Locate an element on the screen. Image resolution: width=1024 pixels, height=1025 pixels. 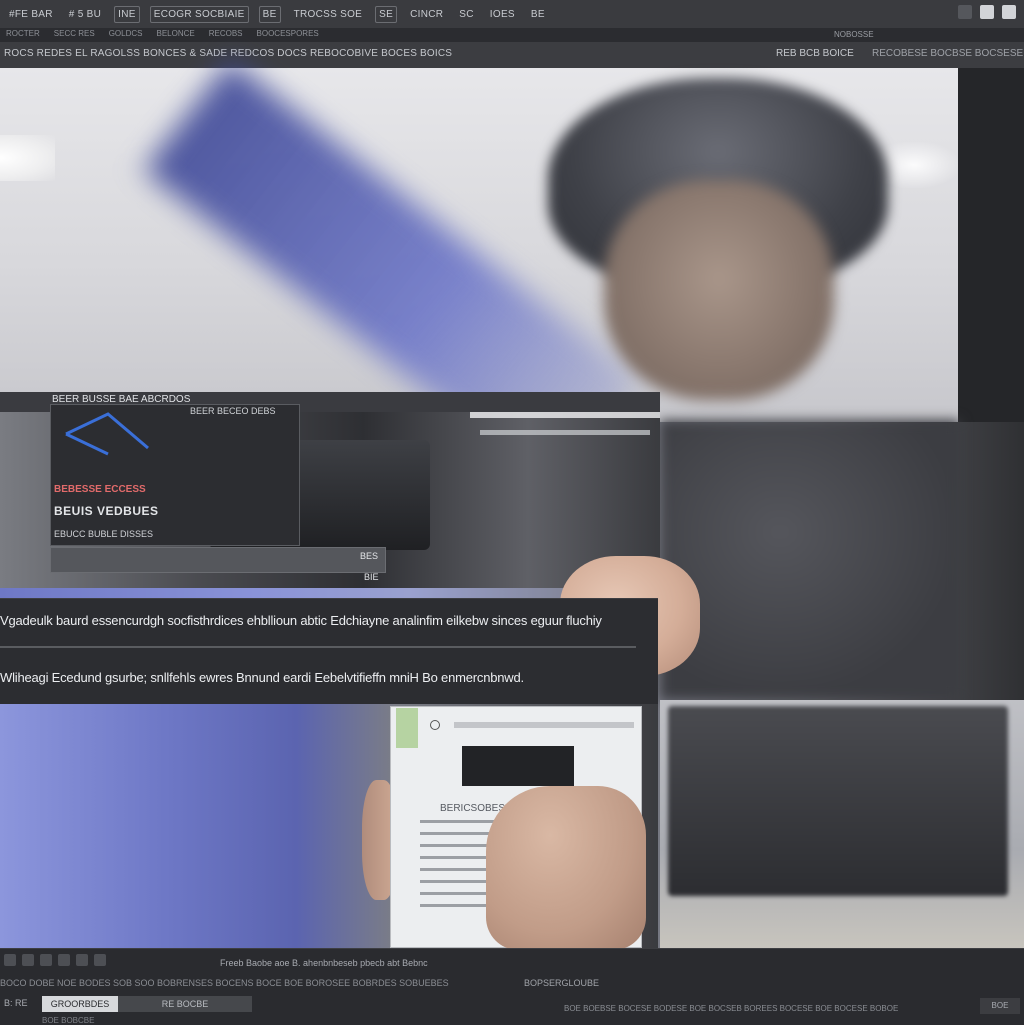
minimize-icon is located at coordinates (965, 12).